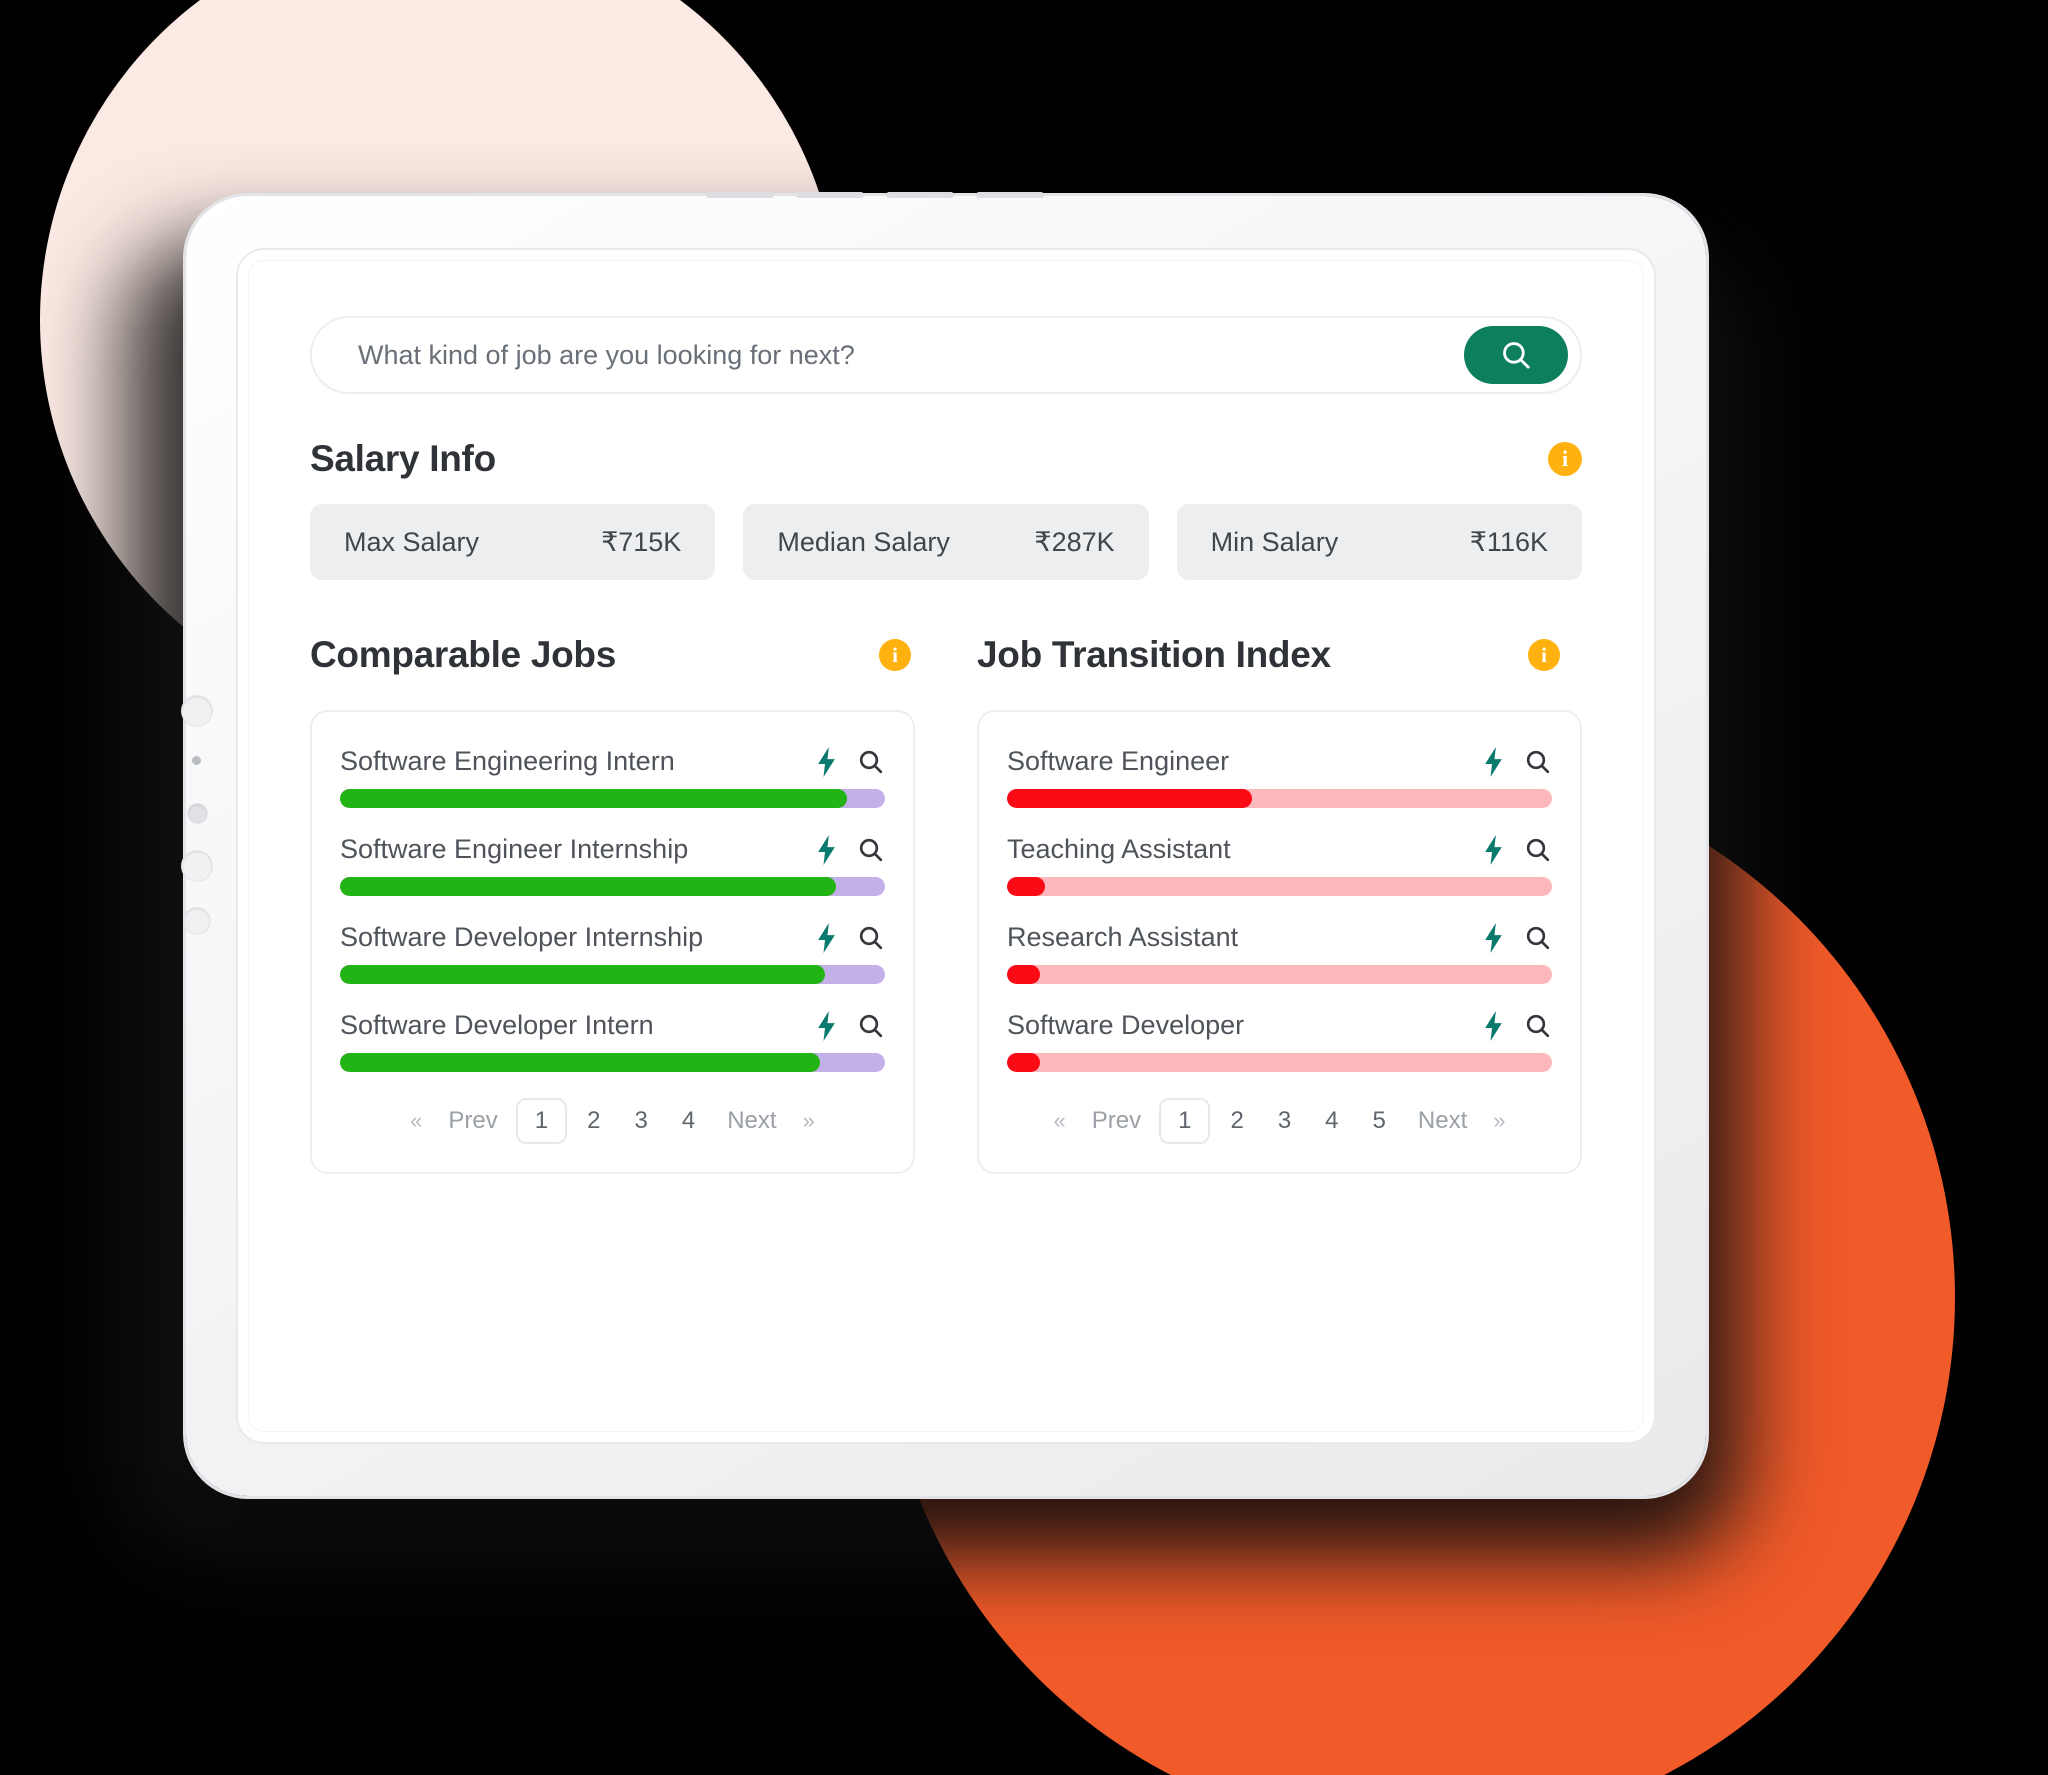  Describe the element at coordinates (612, 1041) in the screenshot. I see `list-item: Software Developer Intern` at that location.